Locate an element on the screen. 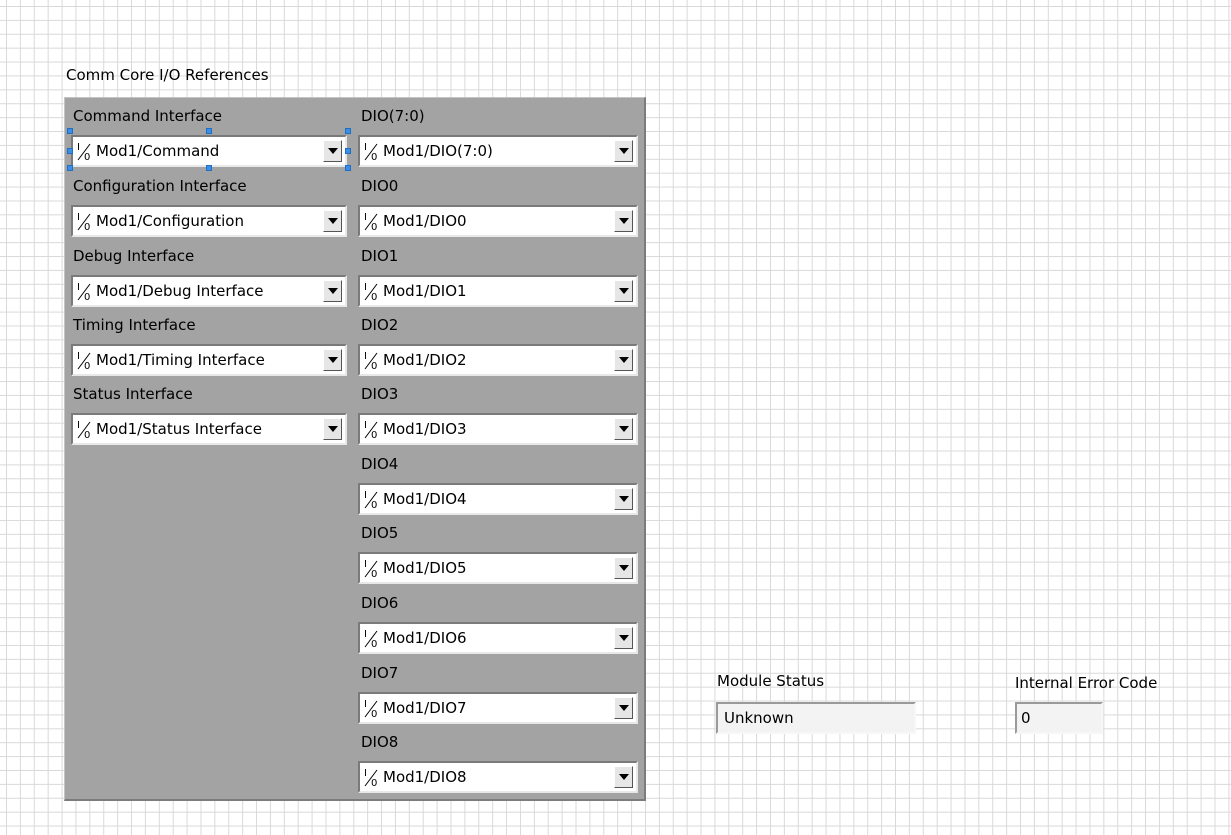  command-interface-io-control: I0 Mod1/Command is located at coordinates (209, 151).